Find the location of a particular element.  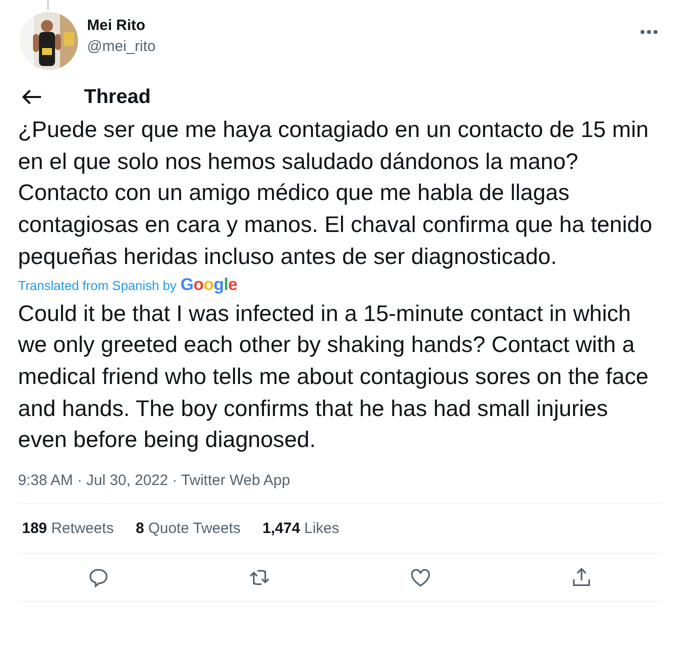

author-handle: @mei_rito is located at coordinates (121, 46).